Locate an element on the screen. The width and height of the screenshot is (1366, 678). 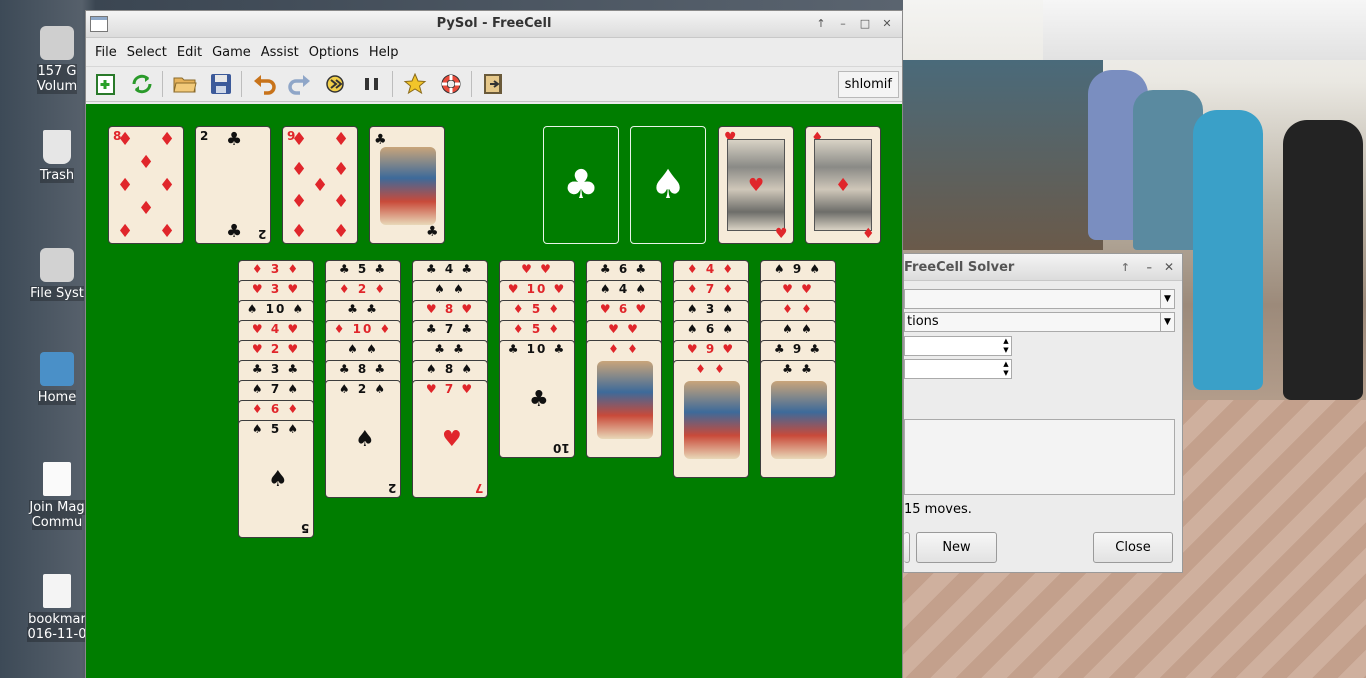
foundation-diamonds: ♦ ♦ ♦ is located at coordinates (843, 185).